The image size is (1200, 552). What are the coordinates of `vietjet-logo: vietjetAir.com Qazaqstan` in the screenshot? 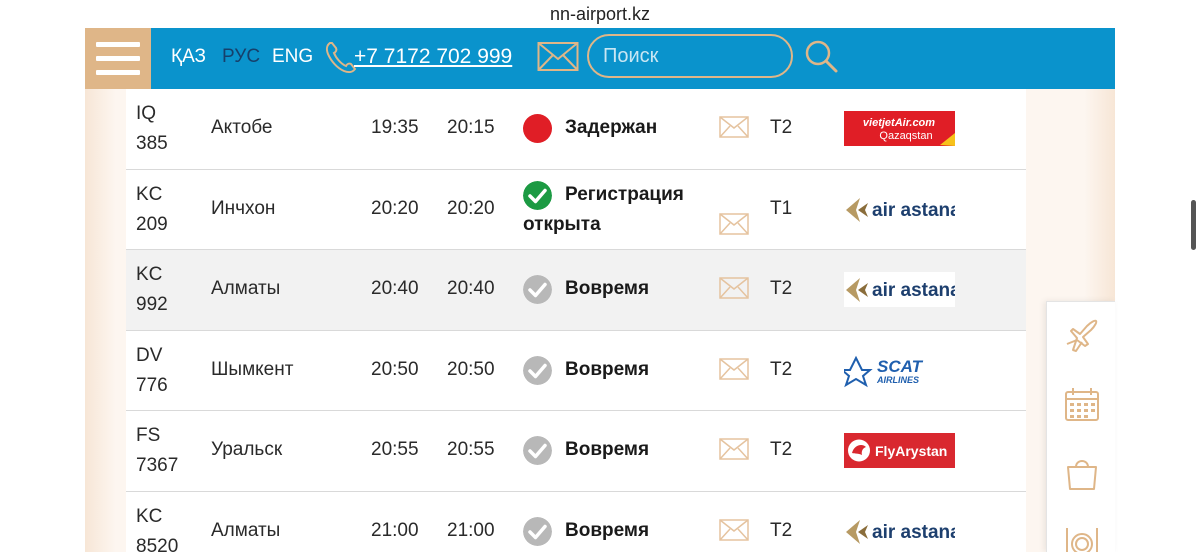 It's located at (899, 128).